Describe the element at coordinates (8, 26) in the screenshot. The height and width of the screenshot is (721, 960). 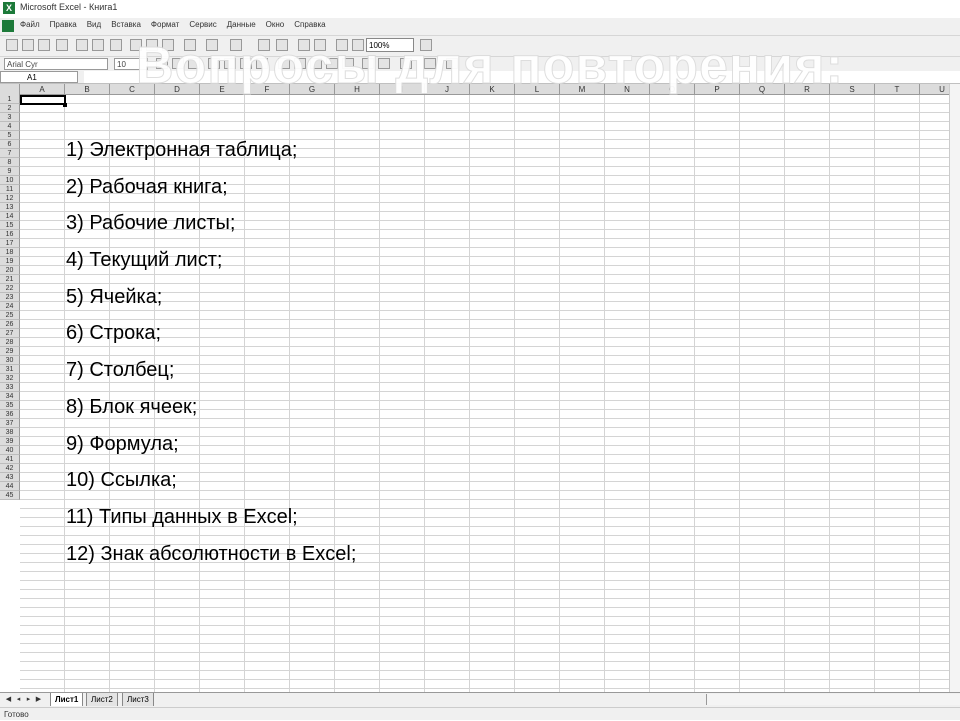
I see `excel-logo-icon` at that location.